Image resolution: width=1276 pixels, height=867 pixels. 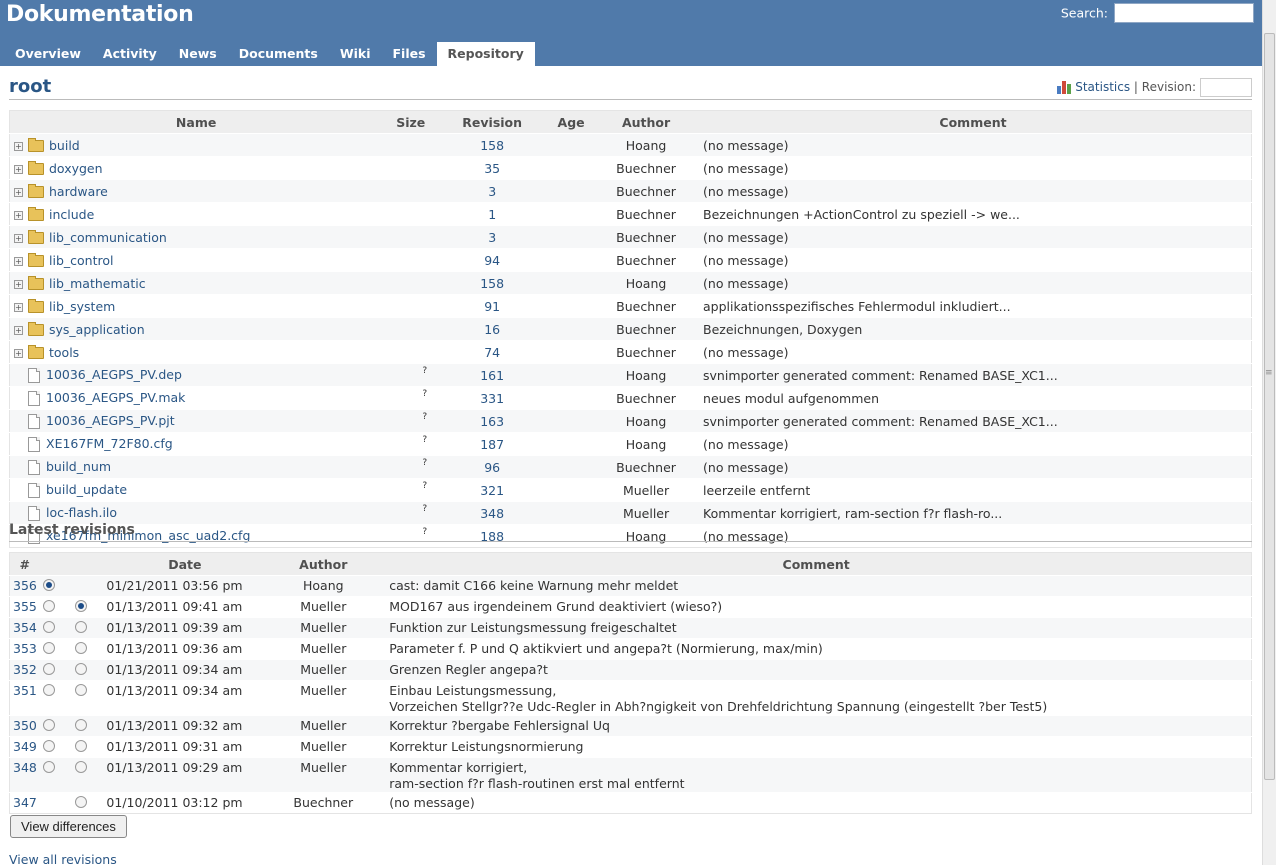 What do you see at coordinates (48, 54) in the screenshot?
I see `tab-overview: Overview` at bounding box center [48, 54].